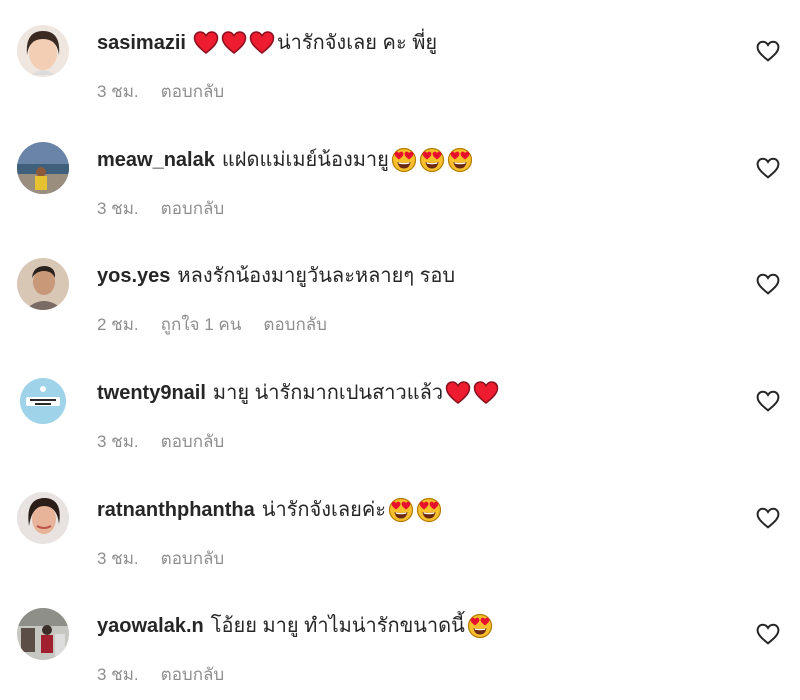 This screenshot has width=800, height=700. What do you see at coordinates (133, 276) in the screenshot?
I see `username-link: yos.yes` at bounding box center [133, 276].